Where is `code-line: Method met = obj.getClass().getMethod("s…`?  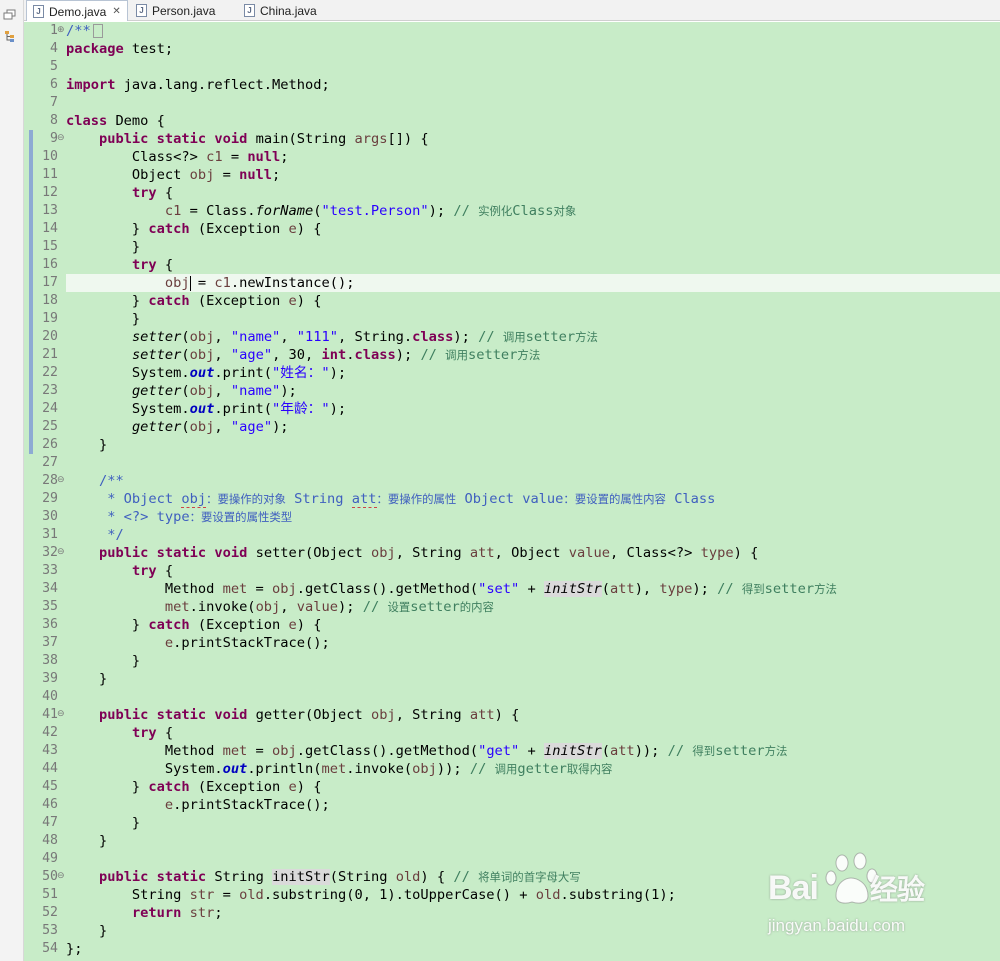 code-line: Method met = obj.getClass().getMethod("s… is located at coordinates (451, 589).